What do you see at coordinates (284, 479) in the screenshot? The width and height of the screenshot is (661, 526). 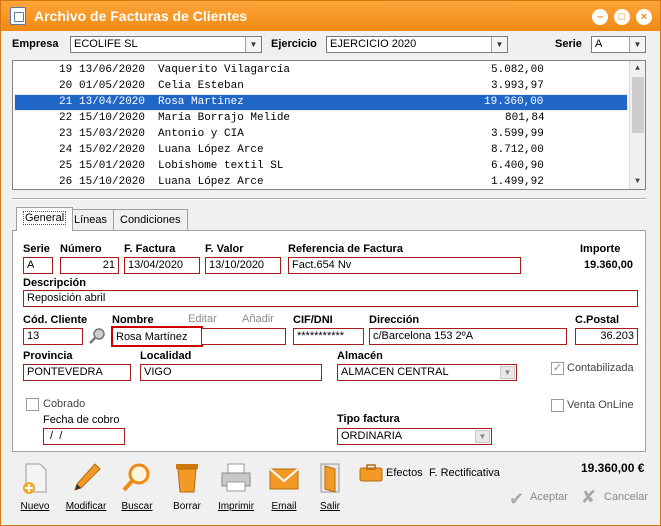 I see `envelope-icon` at bounding box center [284, 479].